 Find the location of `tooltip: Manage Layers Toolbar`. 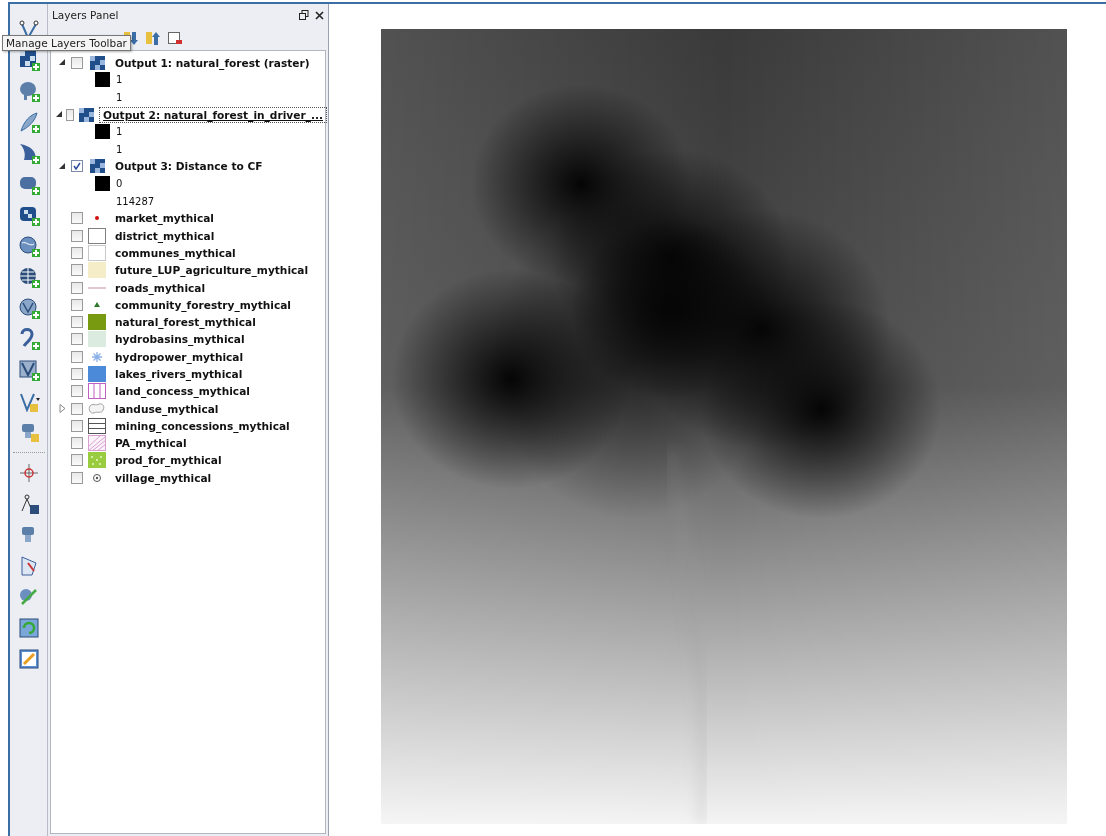

tooltip: Manage Layers Toolbar is located at coordinates (66, 43).